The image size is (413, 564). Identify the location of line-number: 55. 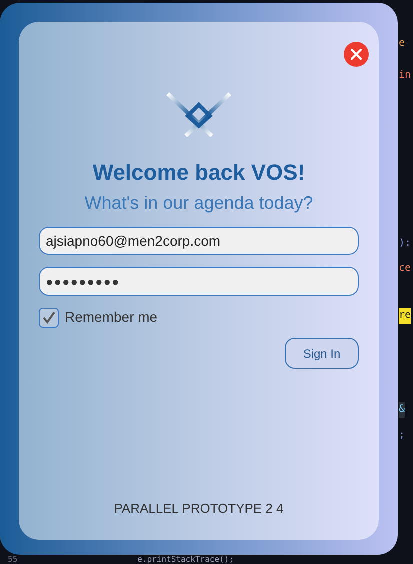
(13, 560).